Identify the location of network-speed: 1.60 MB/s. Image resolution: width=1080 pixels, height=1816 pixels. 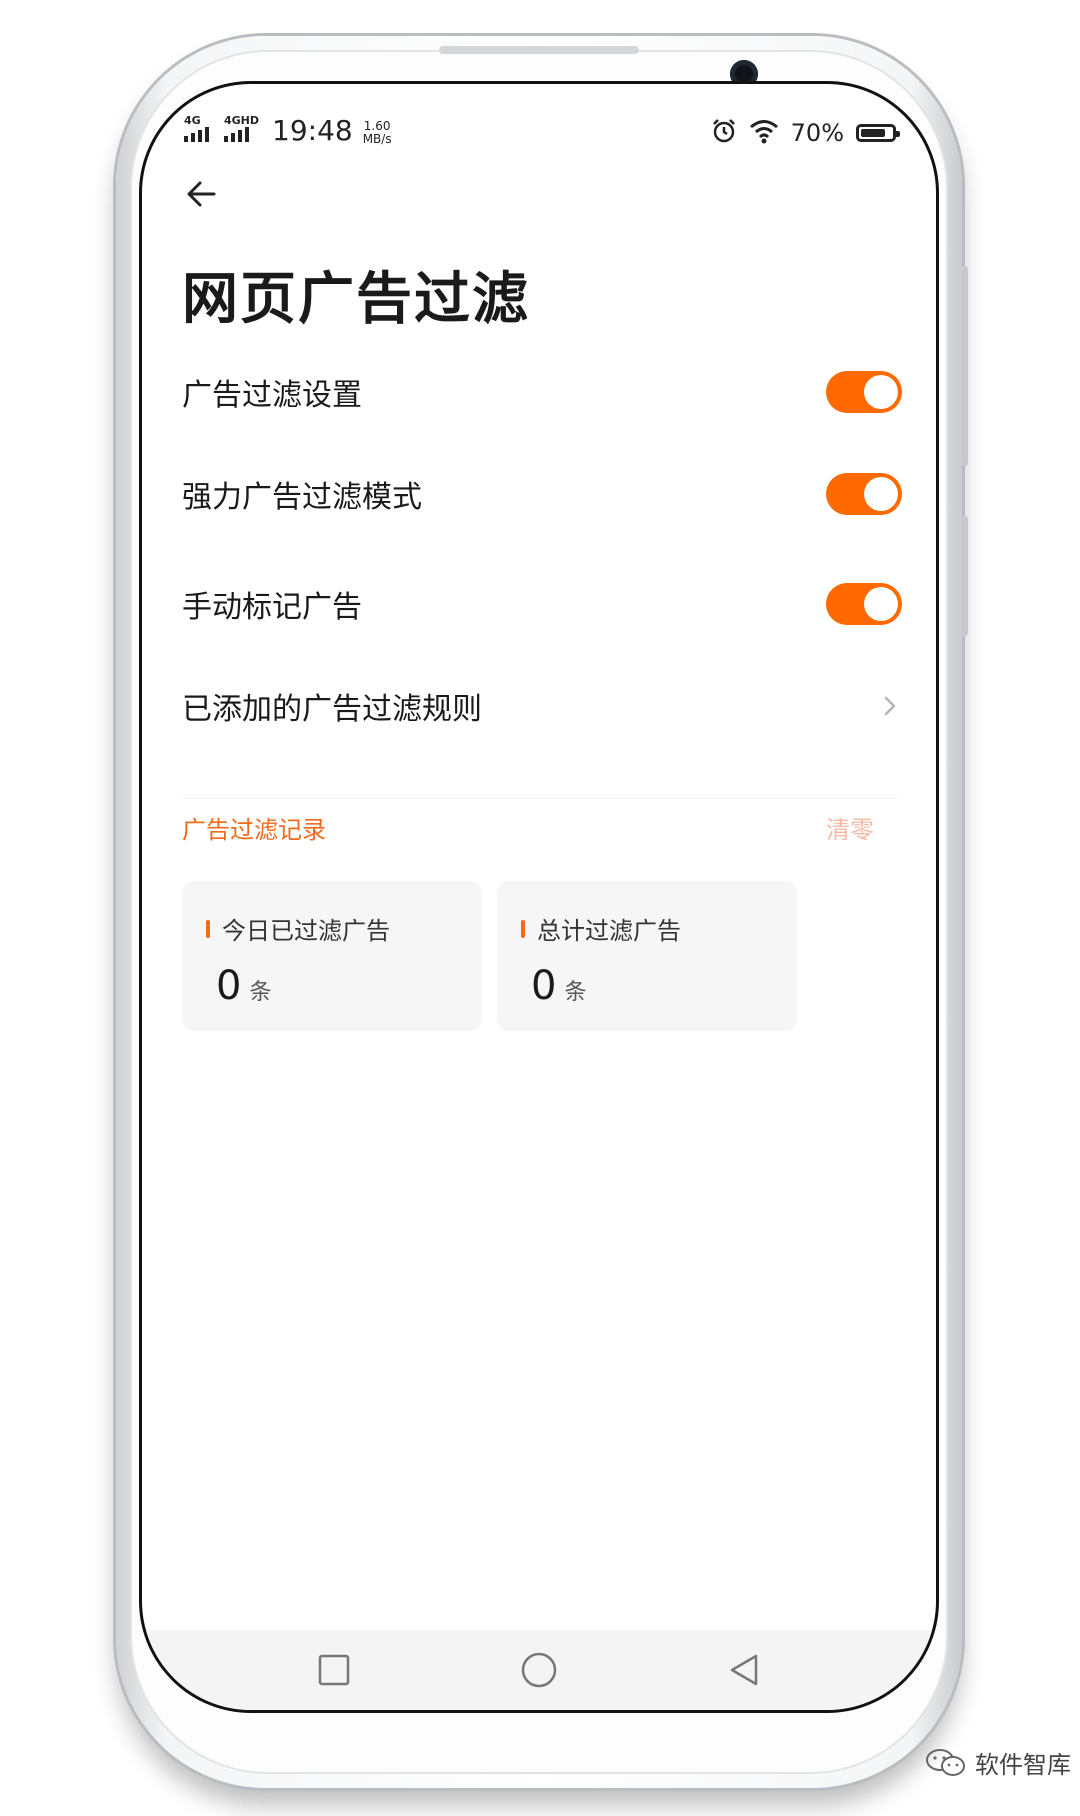
(377, 133).